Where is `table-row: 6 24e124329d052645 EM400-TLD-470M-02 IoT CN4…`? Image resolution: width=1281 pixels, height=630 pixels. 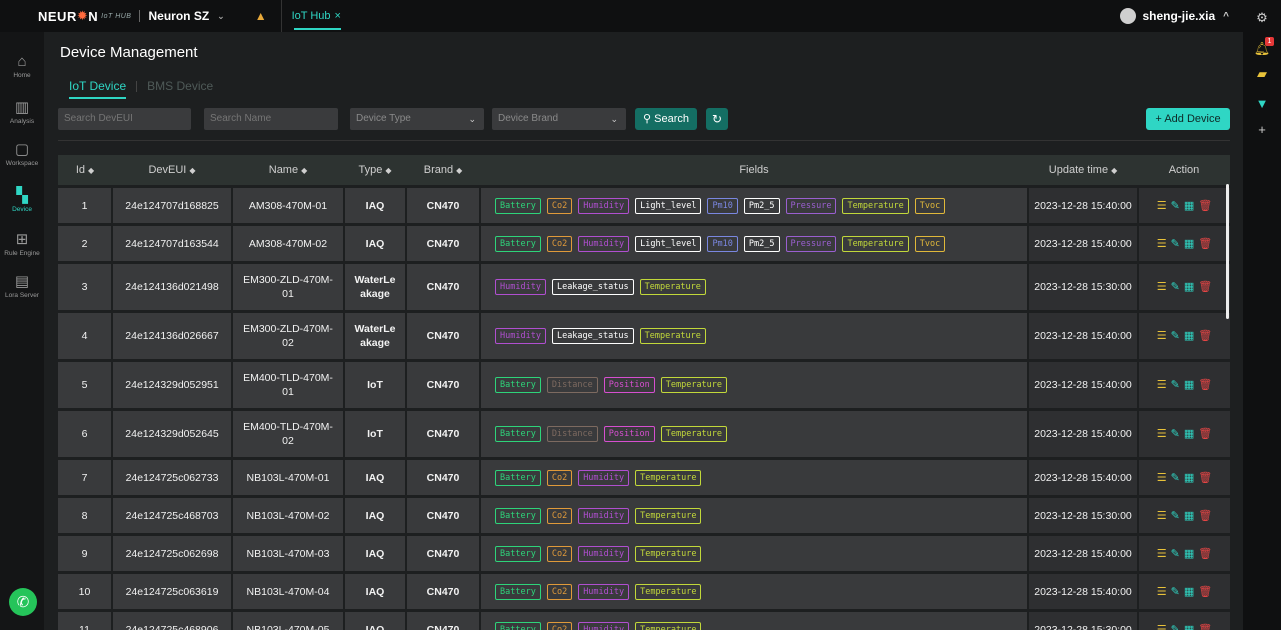
table-row: 6 24e124329d052645 EM400-TLD-470M-02 IoT CN4… is located at coordinates (644, 434).